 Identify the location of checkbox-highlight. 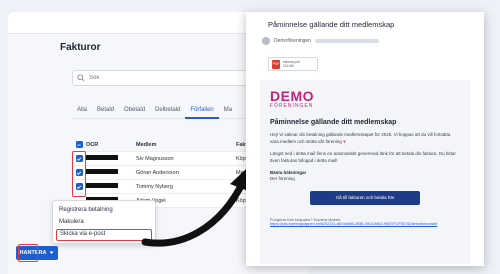
(79, 174).